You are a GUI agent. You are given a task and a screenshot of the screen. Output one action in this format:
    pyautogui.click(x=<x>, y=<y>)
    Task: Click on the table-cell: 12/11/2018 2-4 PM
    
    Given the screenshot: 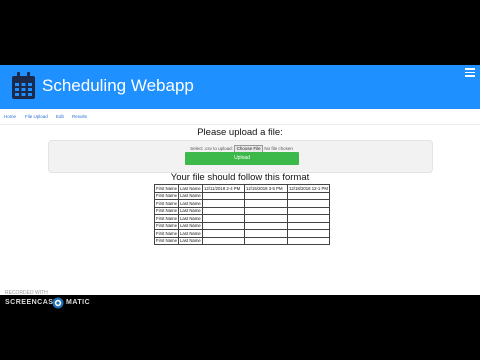 What is the action you would take?
    pyautogui.click(x=224, y=188)
    